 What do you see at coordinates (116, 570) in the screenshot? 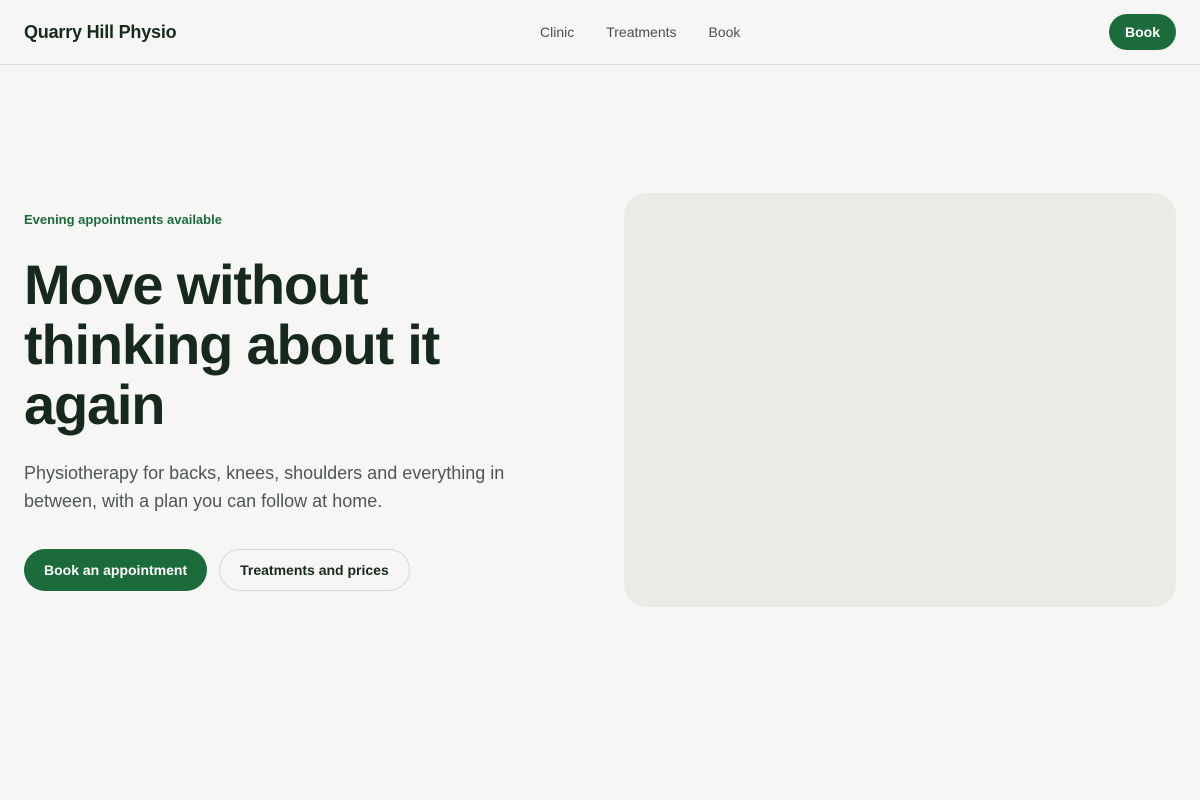
I see `book-appointment-button: Book an appointment` at bounding box center [116, 570].